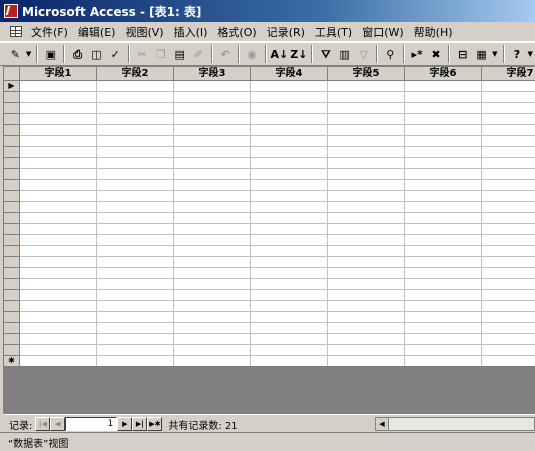 Image resolution: width=535 pixels, height=451 pixels. I want to click on select-all-corner, so click(12, 74).